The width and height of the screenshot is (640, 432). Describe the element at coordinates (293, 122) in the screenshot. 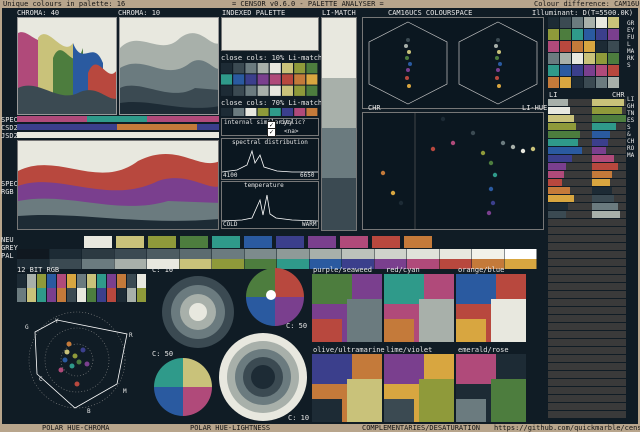

I see `cyclic-label: cyclic?` at that location.